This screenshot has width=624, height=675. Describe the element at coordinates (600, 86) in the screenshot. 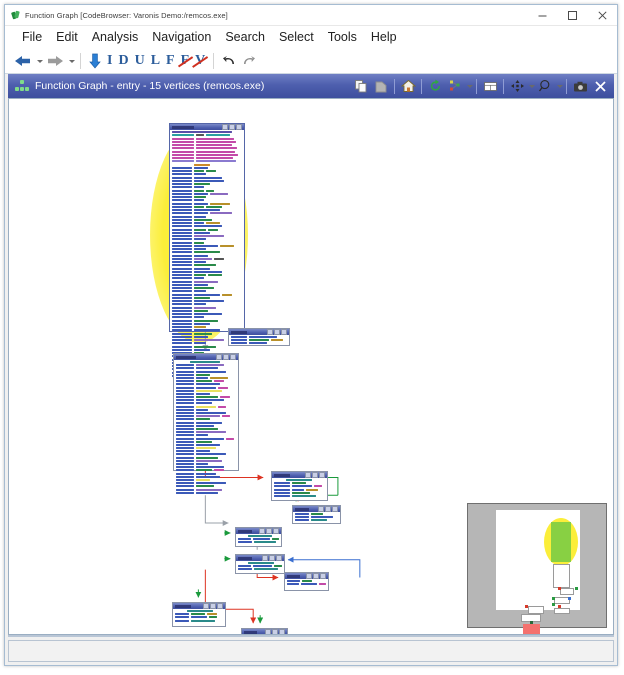

I see `close-provider-button` at that location.